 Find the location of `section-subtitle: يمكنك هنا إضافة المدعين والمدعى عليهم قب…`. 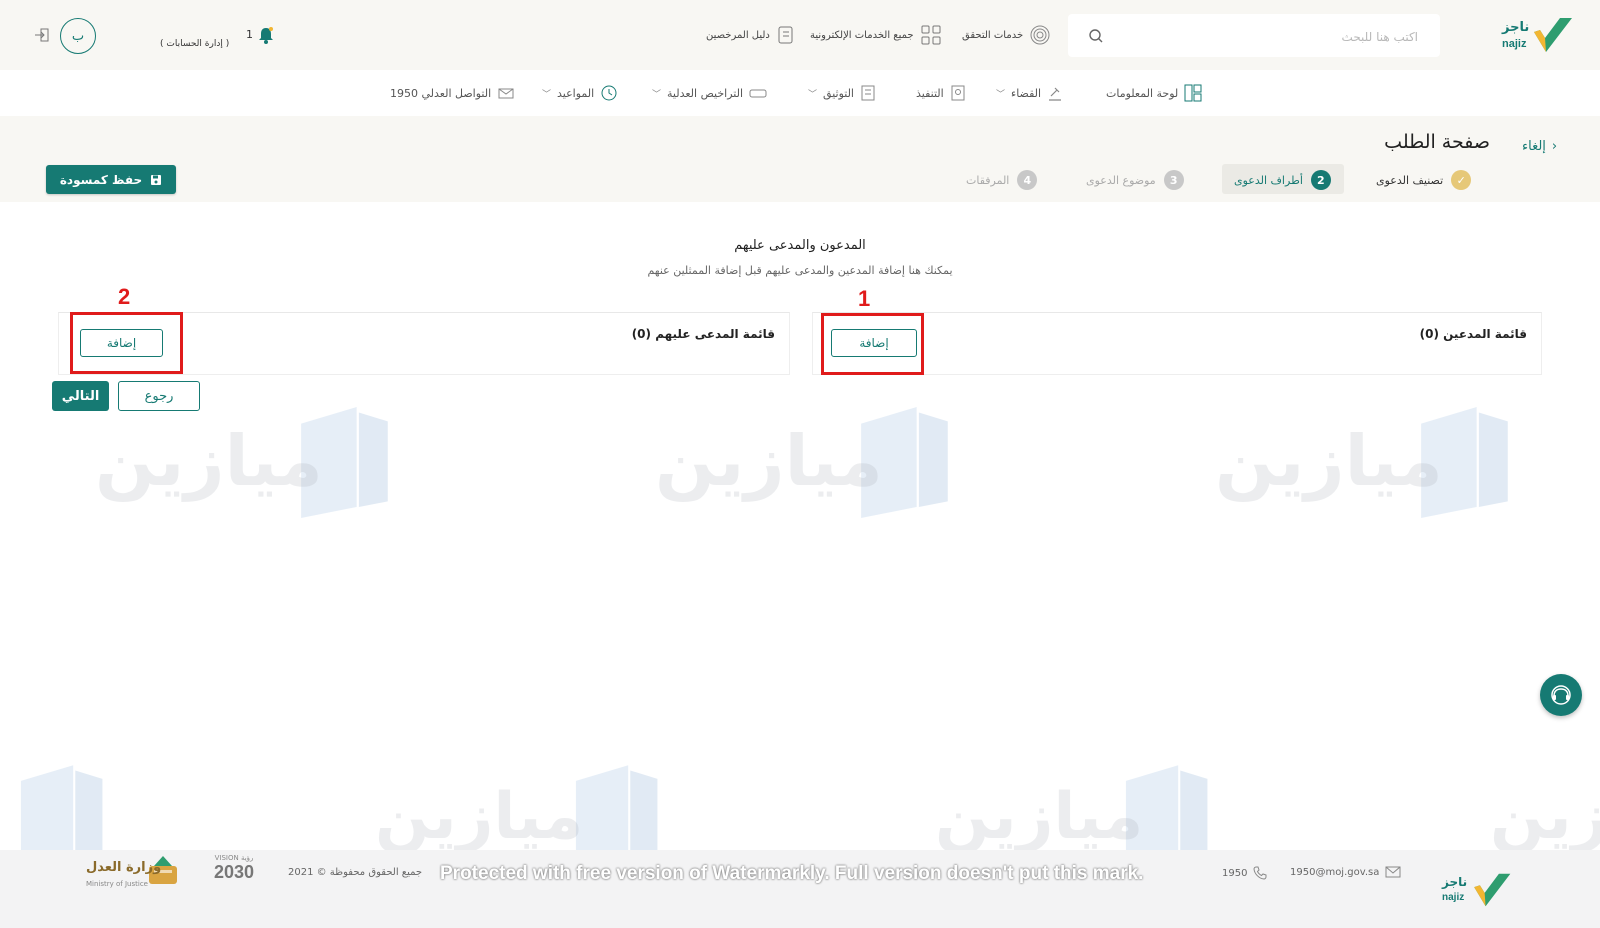

section-subtitle: يمكنك هنا إضافة المدعين والمدعى عليهم قب… is located at coordinates (800, 270).